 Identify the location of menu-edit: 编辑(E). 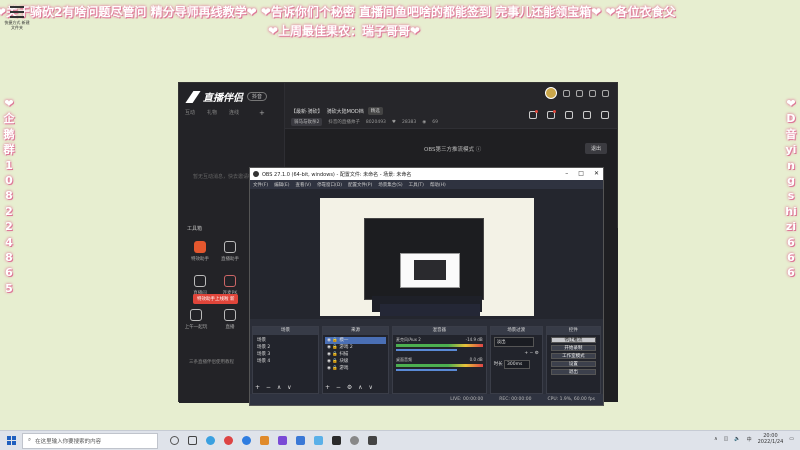
(281, 185).